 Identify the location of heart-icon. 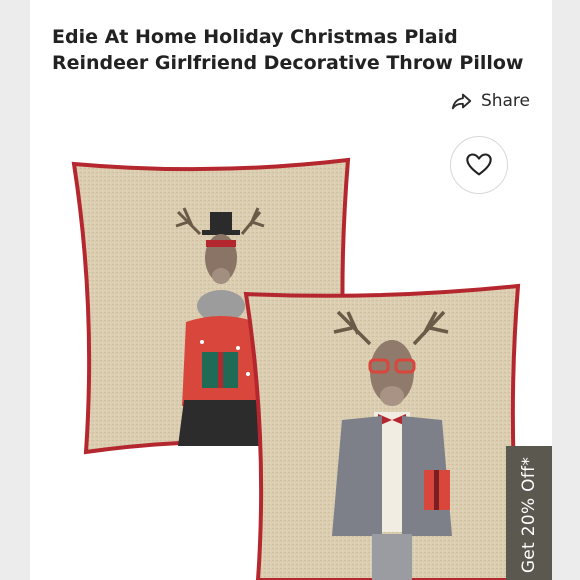
(479, 164).